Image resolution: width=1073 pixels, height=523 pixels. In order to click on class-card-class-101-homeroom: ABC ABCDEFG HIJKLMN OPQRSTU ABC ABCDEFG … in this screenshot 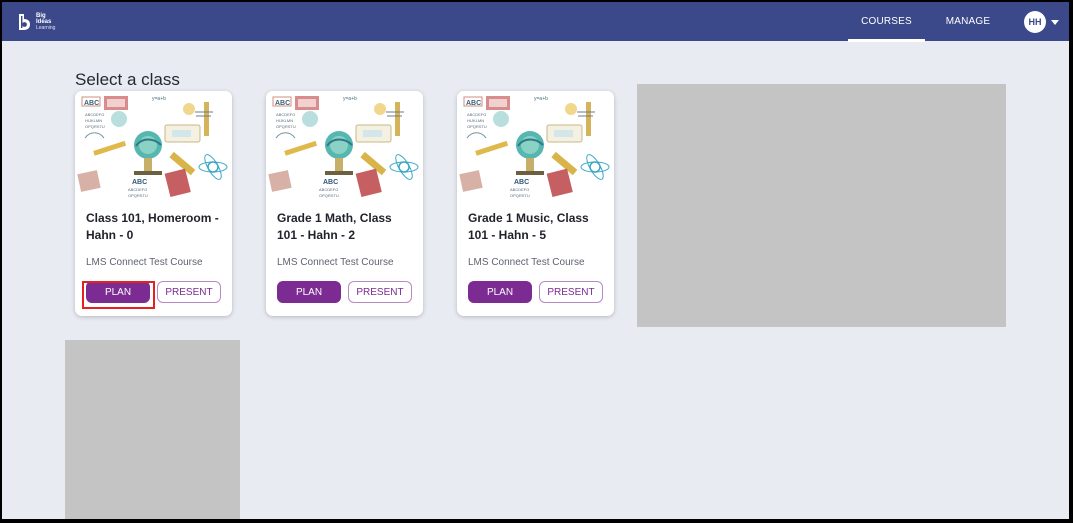, I will do `click(153, 203)`.